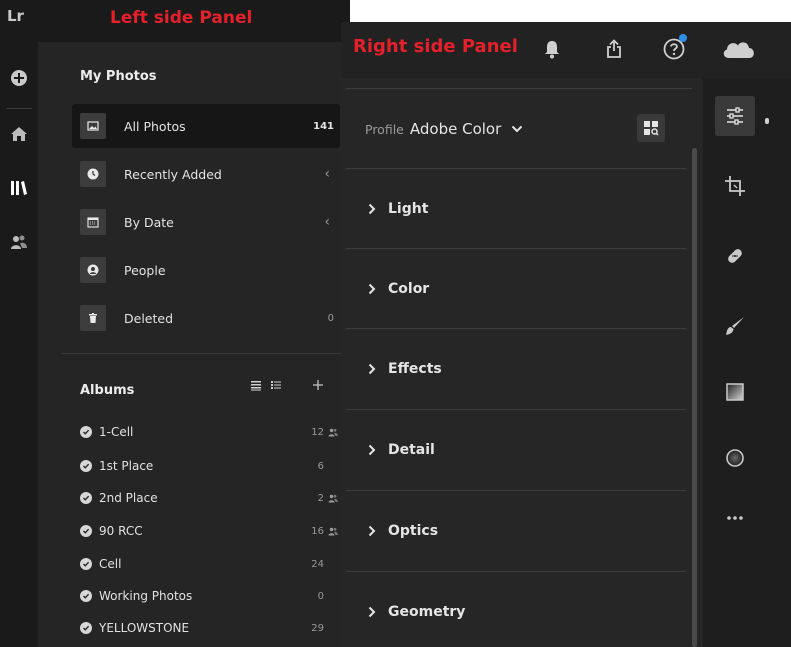  I want to click on linear-gradient-tool-button, so click(735, 392).